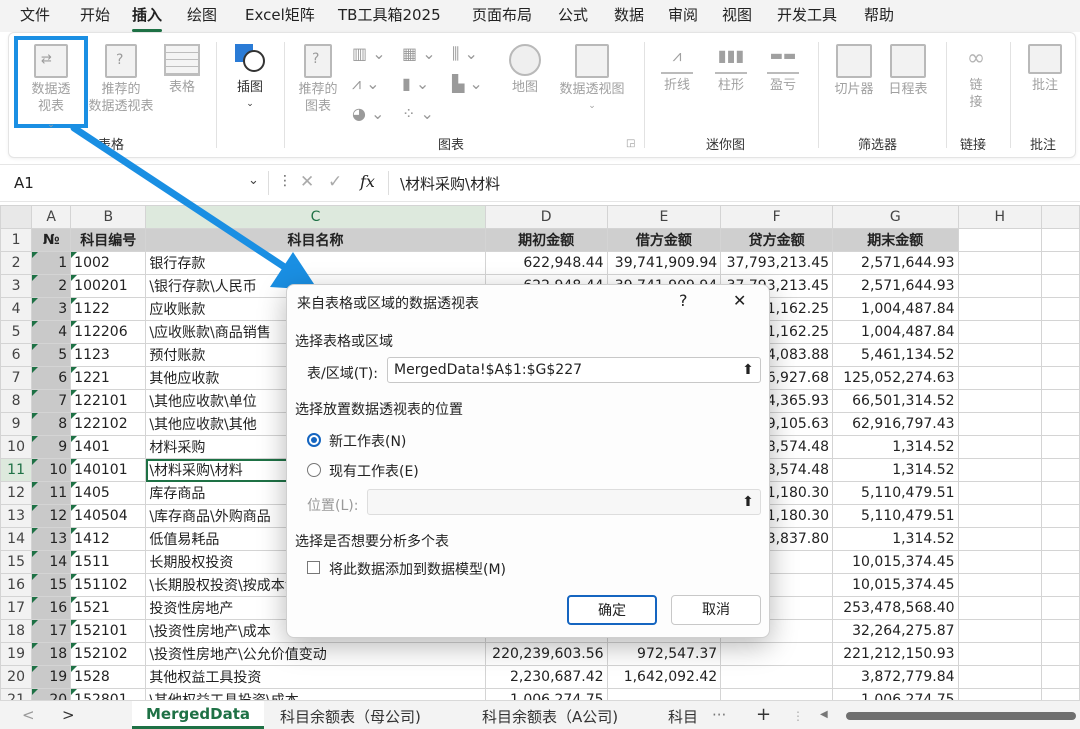 This screenshot has width=1080, height=729. I want to click on column-header: F, so click(777, 217).